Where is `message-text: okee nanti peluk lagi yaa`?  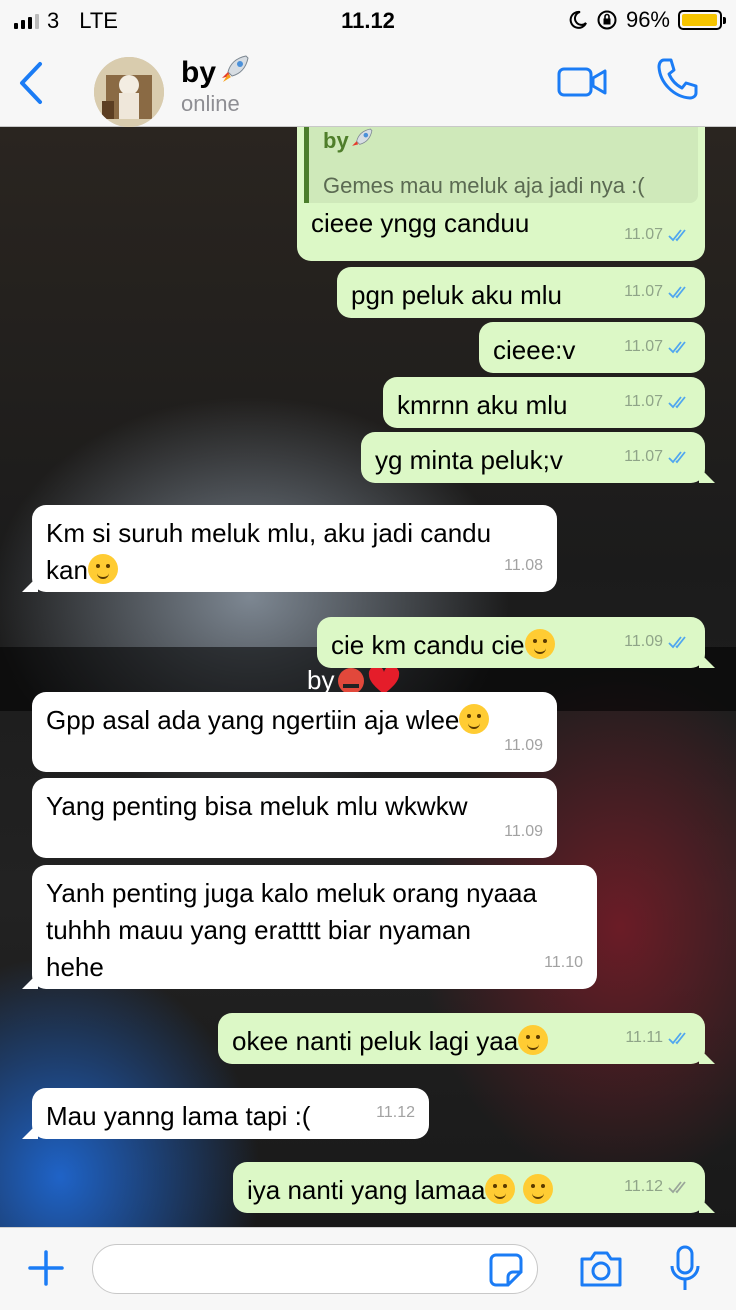 message-text: okee nanti peluk lagi yaa is located at coordinates (461, 1041).